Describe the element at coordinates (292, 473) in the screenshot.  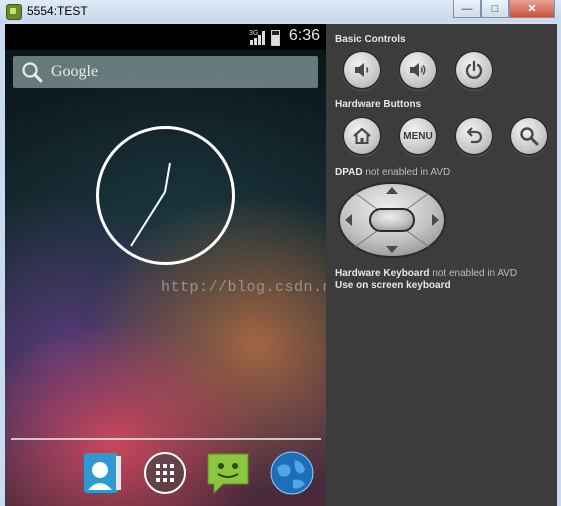
I see `browser-globe-icon` at that location.